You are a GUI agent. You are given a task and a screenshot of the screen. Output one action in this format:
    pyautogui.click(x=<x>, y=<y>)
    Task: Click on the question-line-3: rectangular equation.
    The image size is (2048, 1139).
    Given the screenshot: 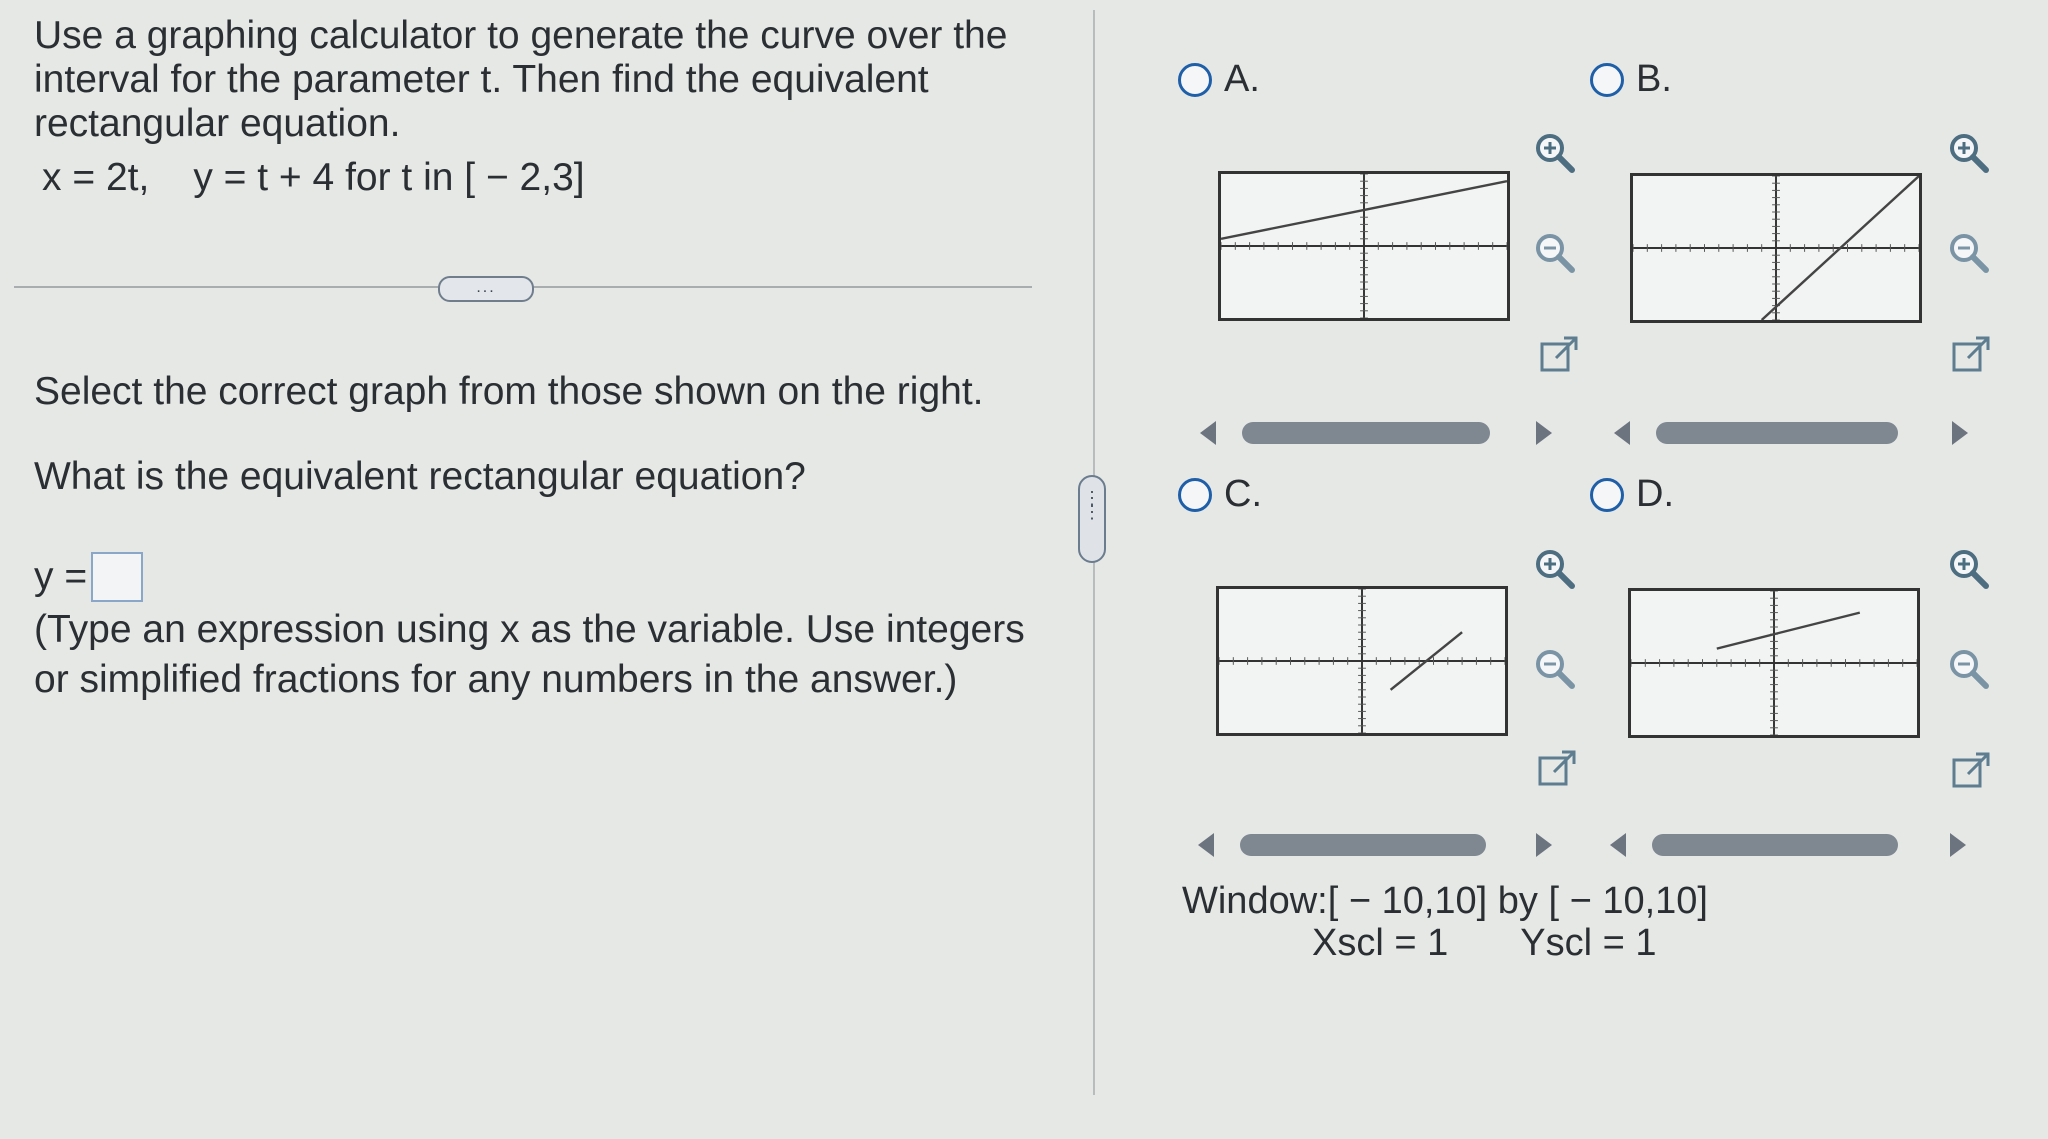 What is the action you would take?
    pyautogui.click(x=217, y=123)
    